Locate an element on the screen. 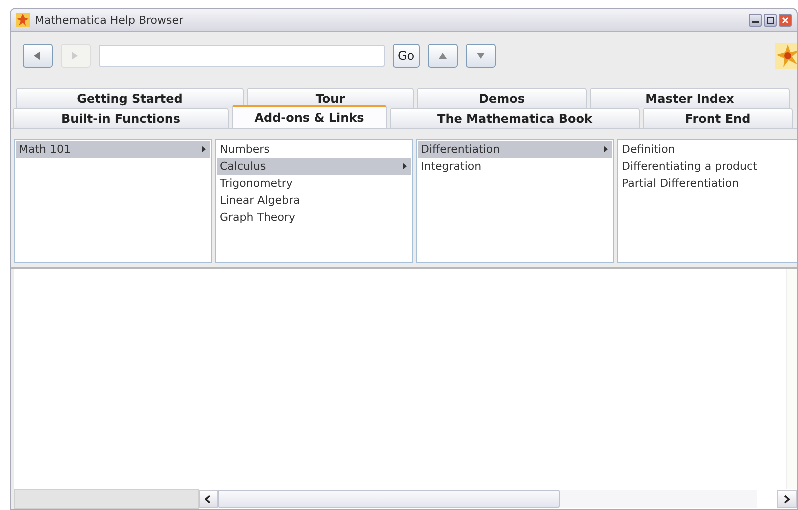 The width and height of the screenshot is (798, 510). maximize-icon is located at coordinates (770, 20).